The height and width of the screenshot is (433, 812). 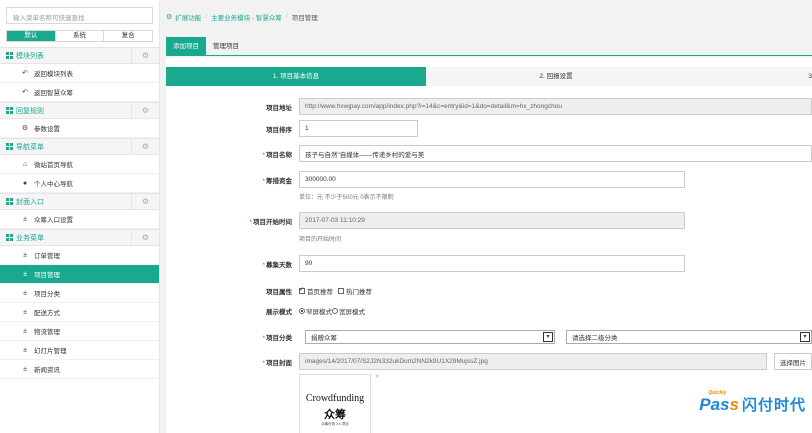 I want to click on sidebar-item: ⌂ 微站首页导航, so click(x=79, y=164).